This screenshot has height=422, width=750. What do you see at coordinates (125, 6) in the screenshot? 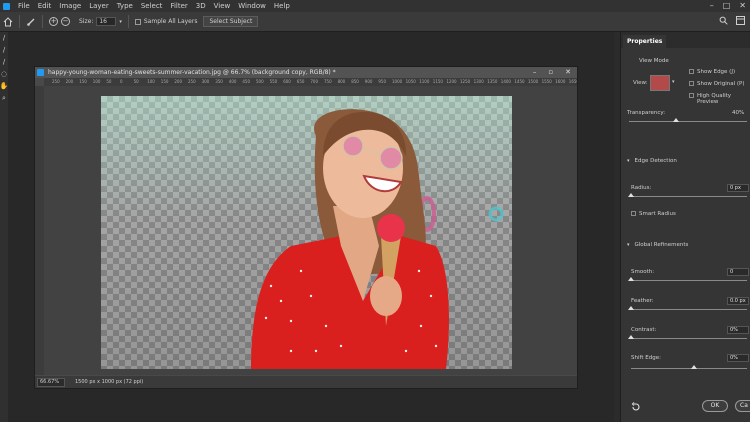
I see `menu-type: Type` at bounding box center [125, 6].